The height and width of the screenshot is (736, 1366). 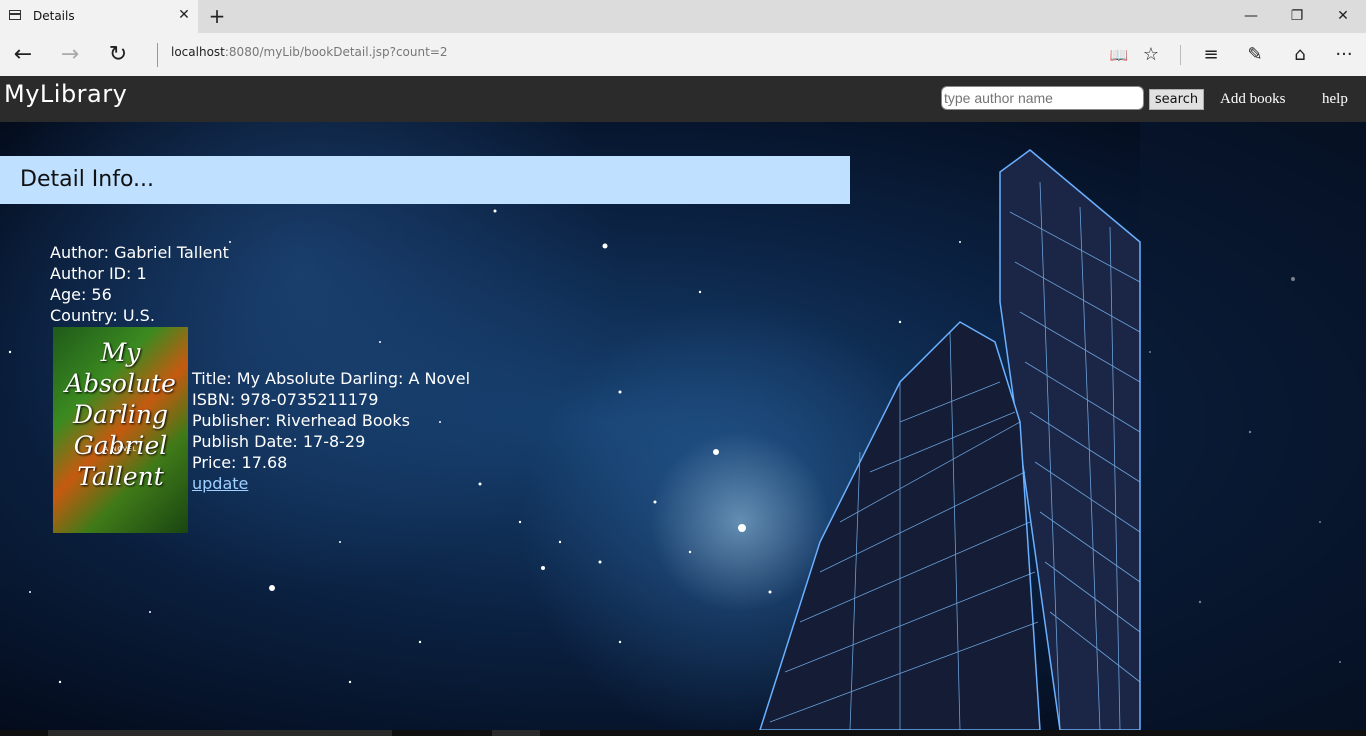 I want to click on restore-button: ❐, so click(x=1297, y=16).